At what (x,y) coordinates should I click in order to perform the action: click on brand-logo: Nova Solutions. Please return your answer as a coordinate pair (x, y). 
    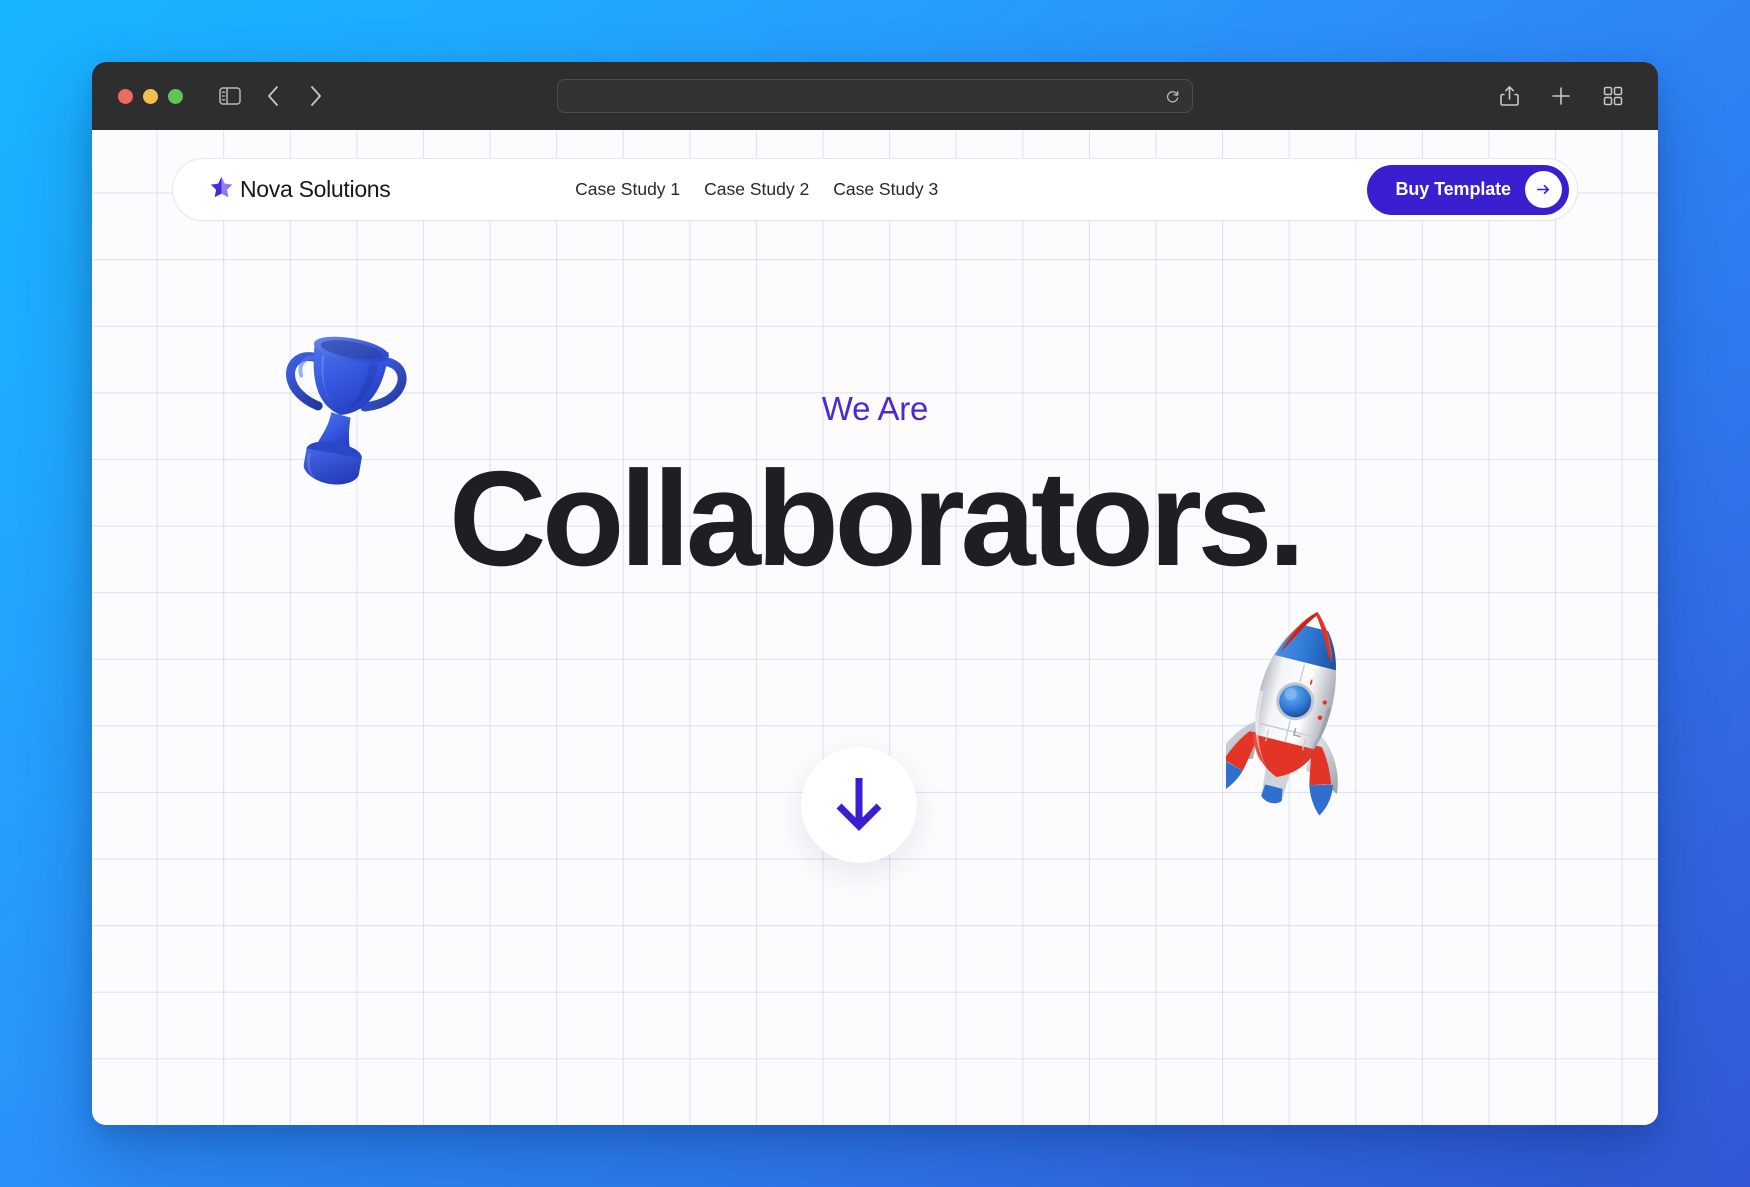
    Looking at the image, I should click on (300, 190).